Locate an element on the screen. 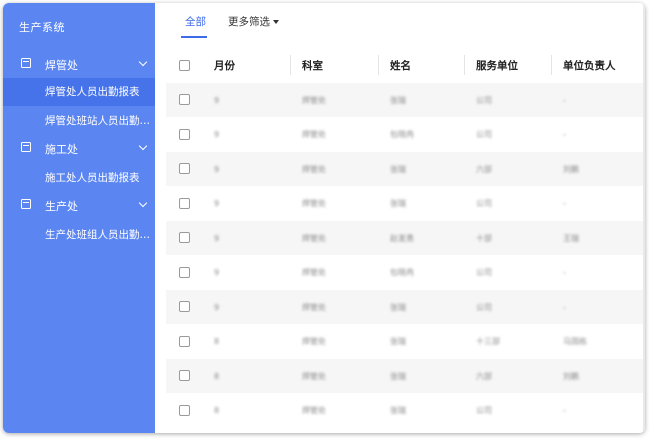 The image size is (652, 441). menu-item-hanguan-station-attendance: 焊管处班站人员出勤报表 is located at coordinates (79, 121).